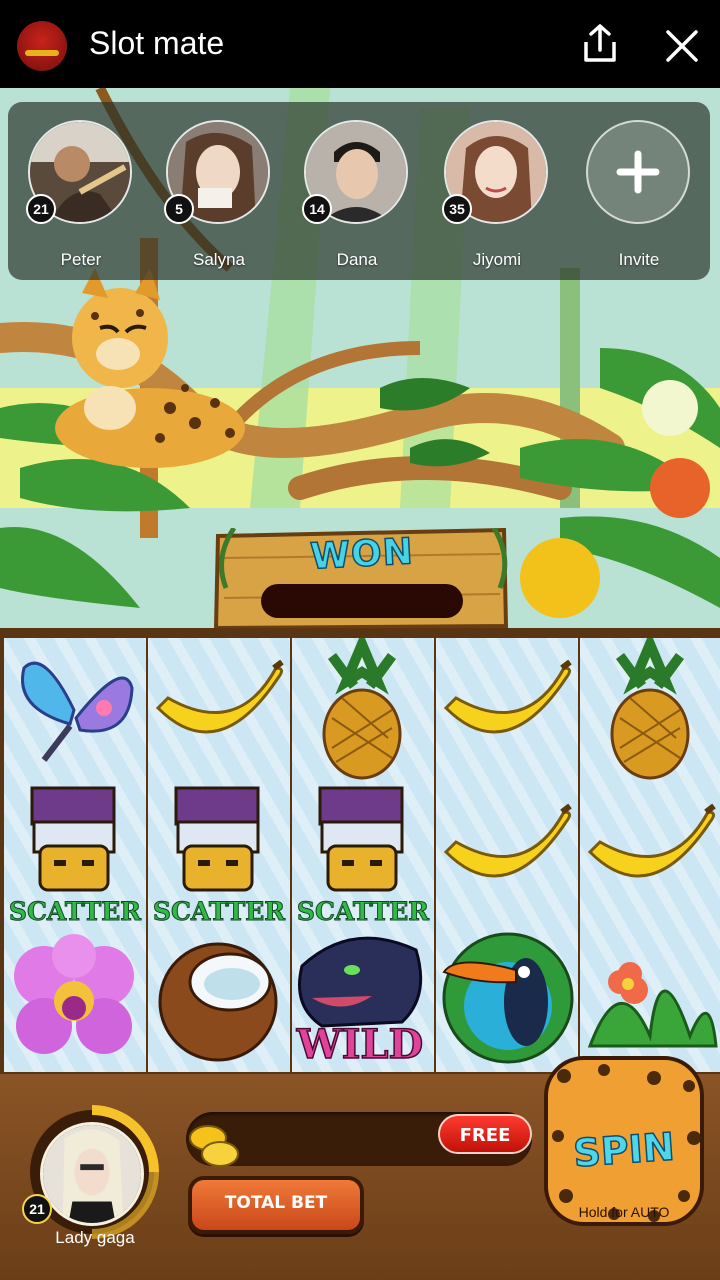  I want to click on player-avatar, so click(92, 1174).